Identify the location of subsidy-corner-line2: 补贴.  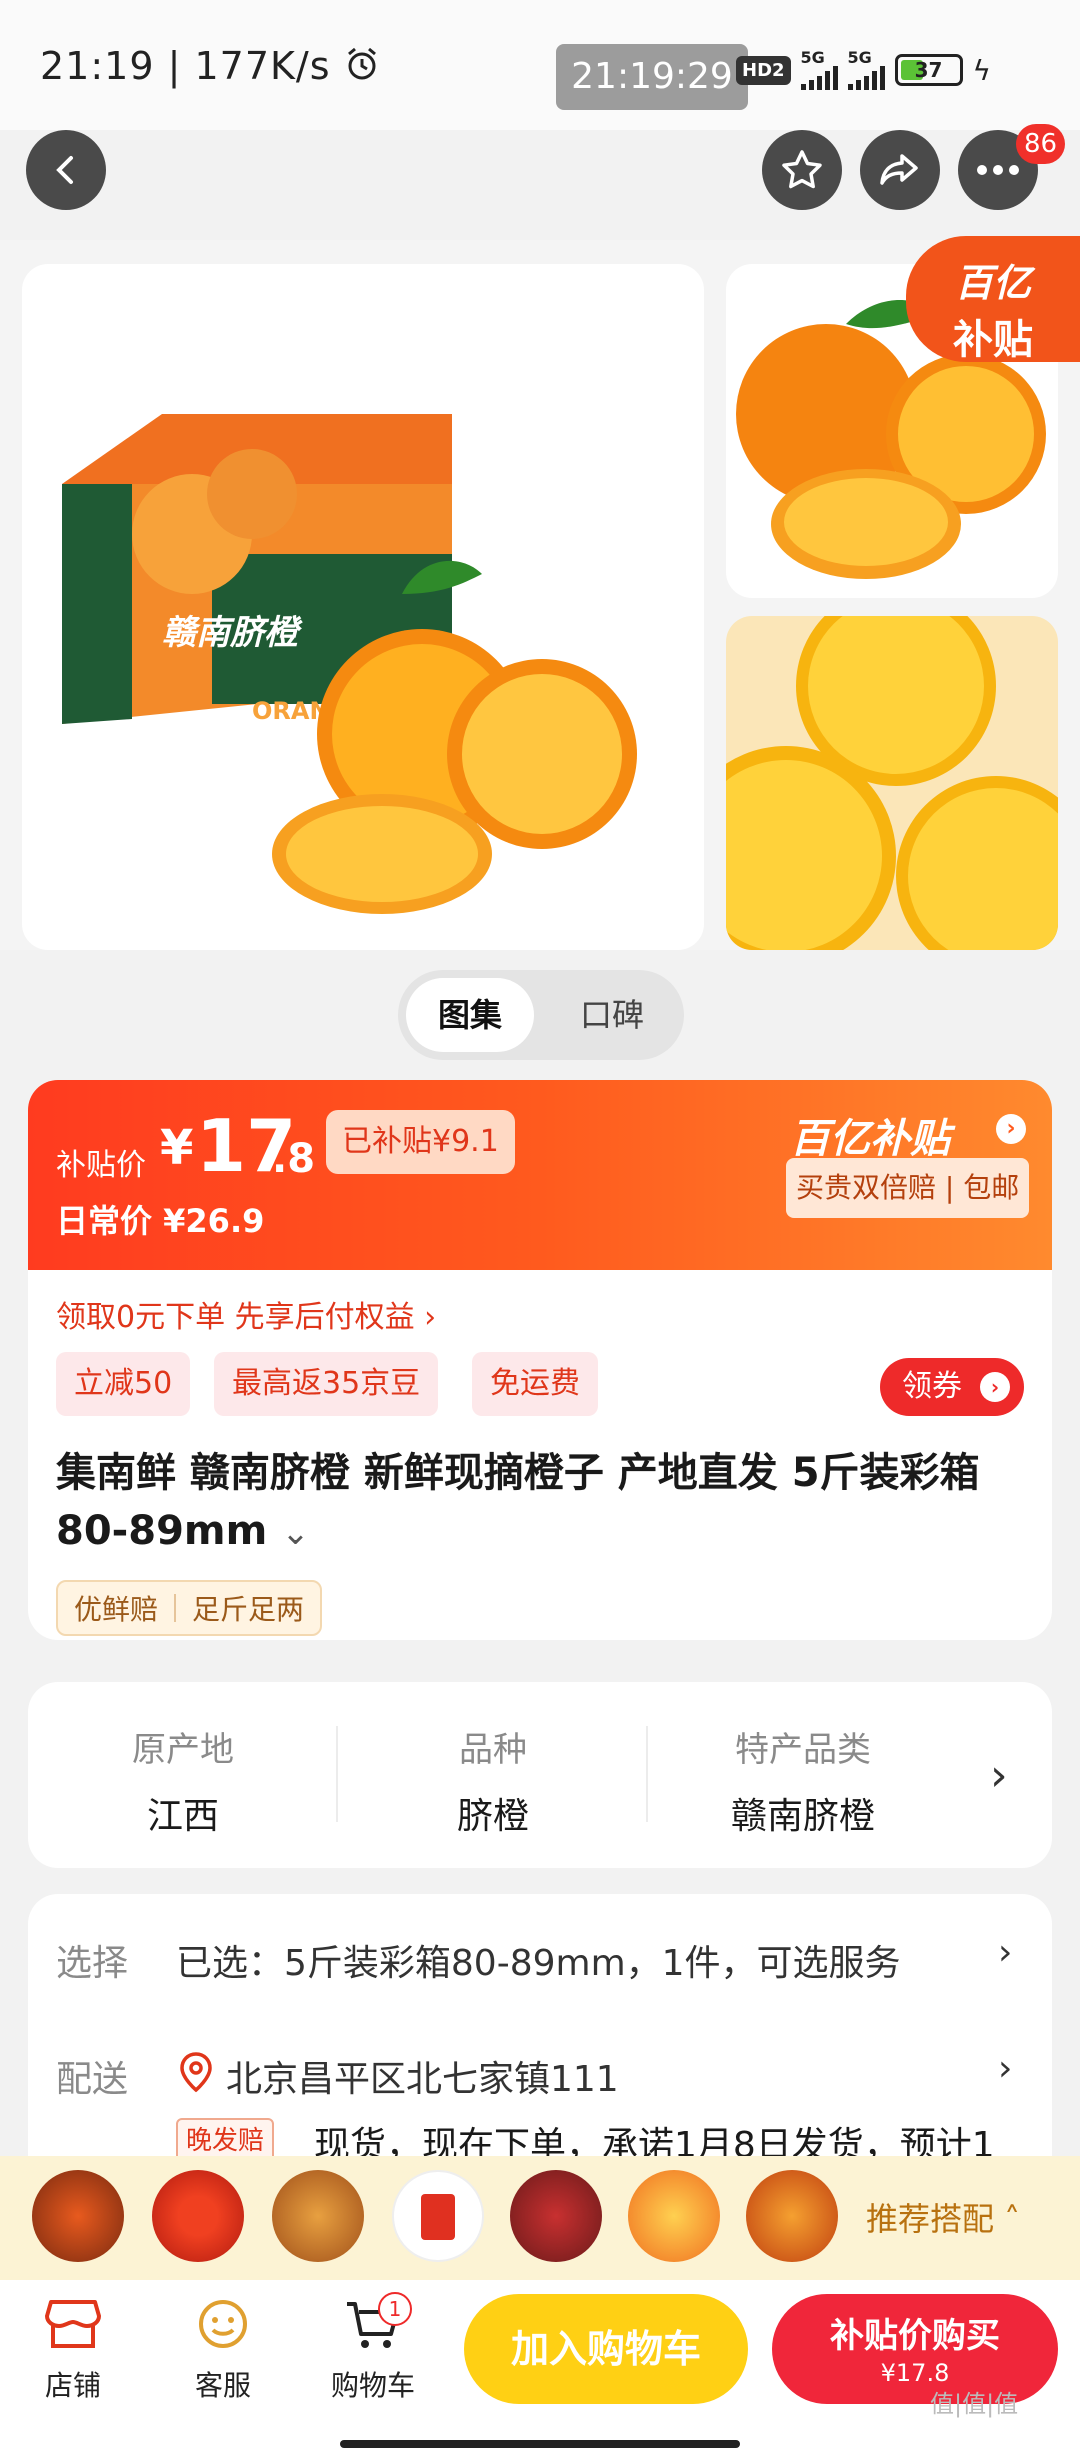
(993, 340).